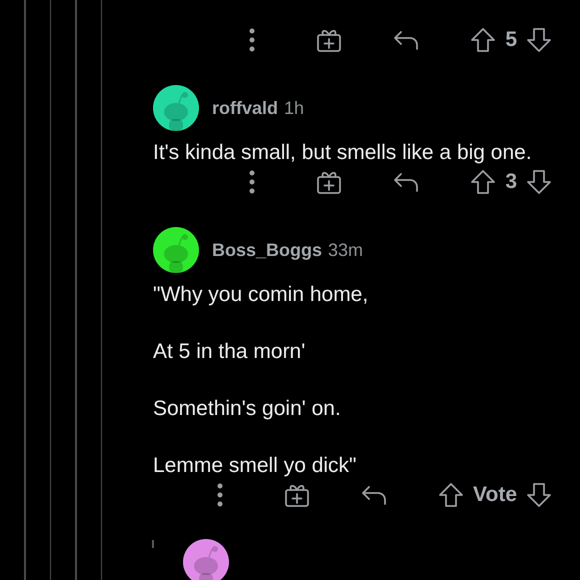 This screenshot has height=580, width=580. Describe the element at coordinates (255, 466) in the screenshot. I see `comment-text: Lemme smell yo dick"` at that location.